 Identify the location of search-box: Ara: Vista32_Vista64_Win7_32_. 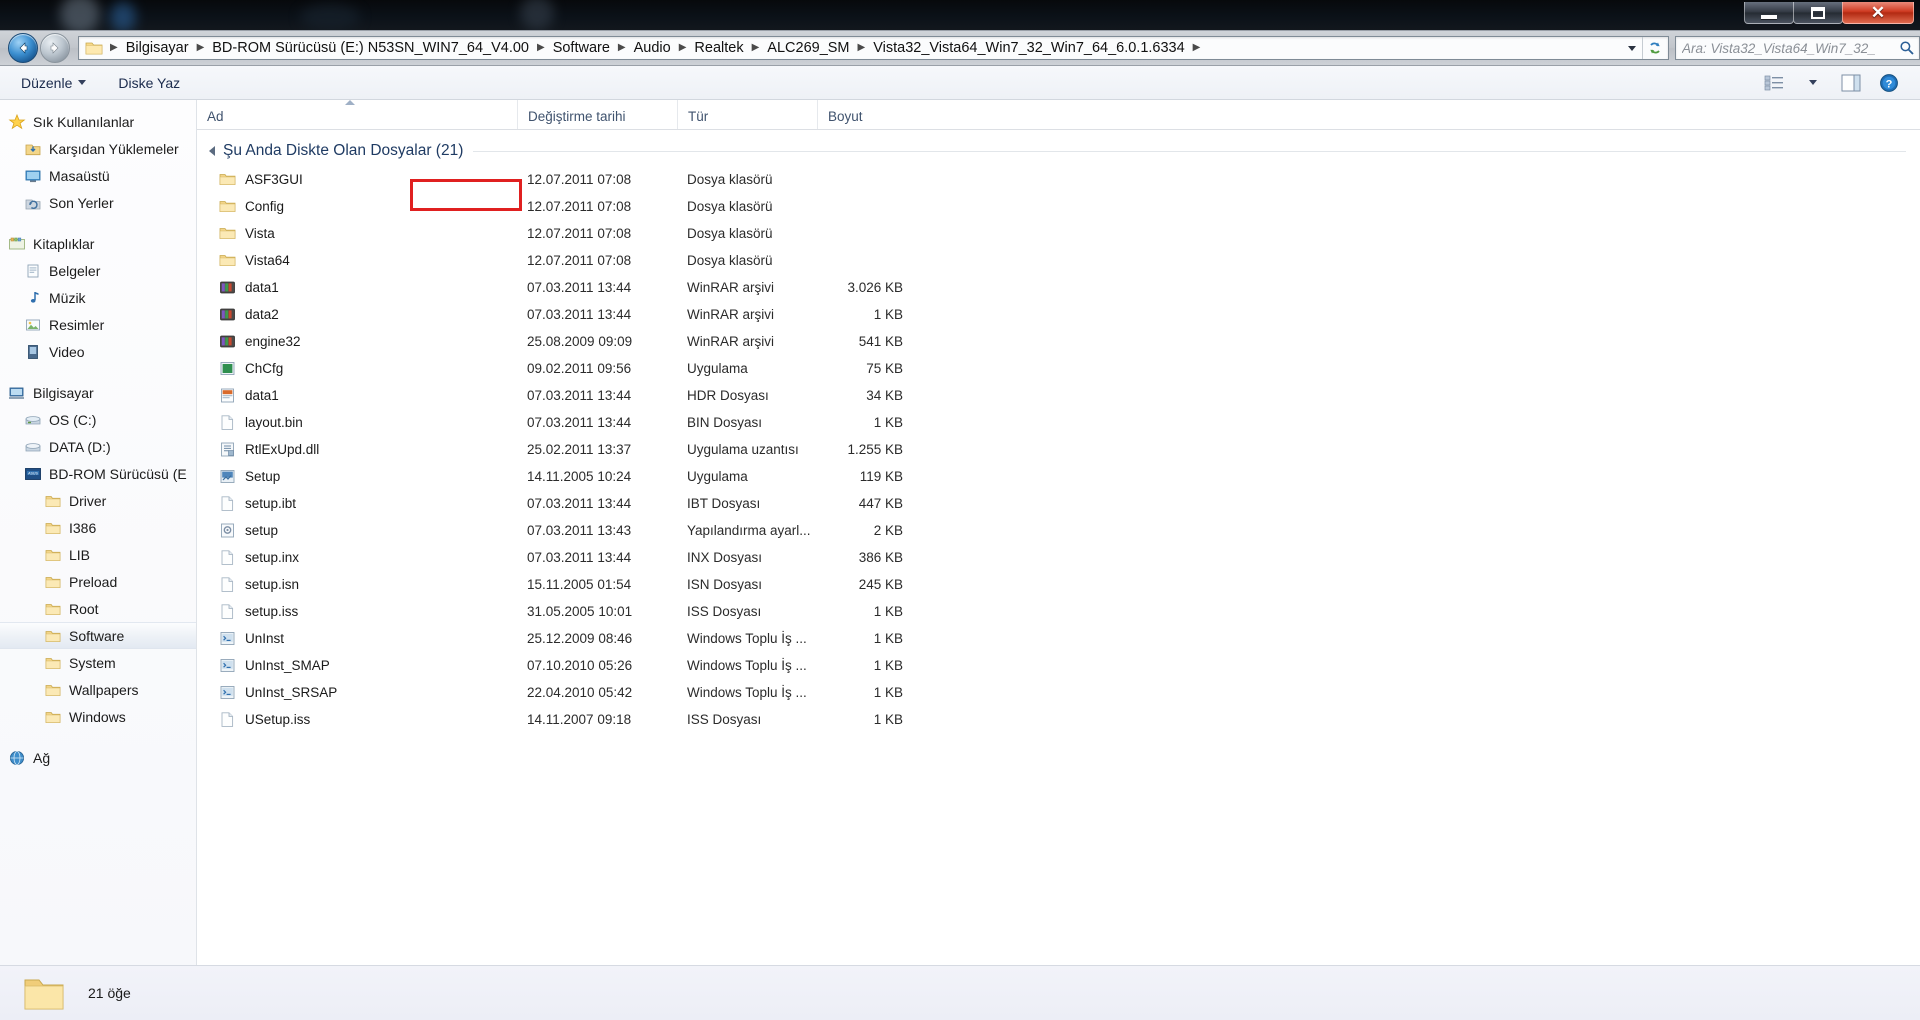
(1797, 48).